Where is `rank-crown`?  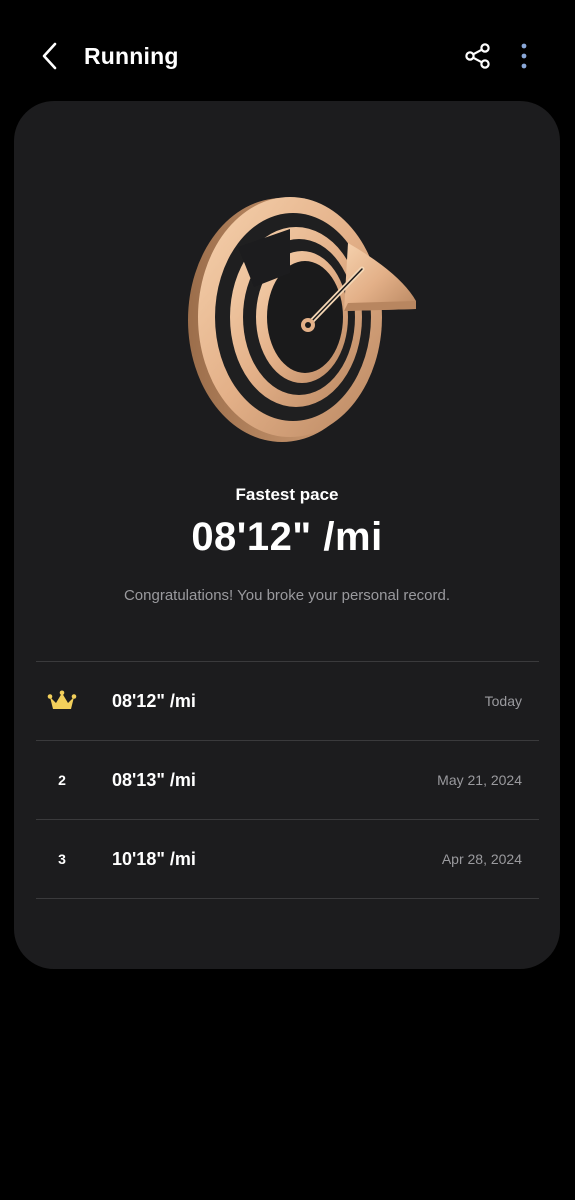 rank-crown is located at coordinates (62, 701).